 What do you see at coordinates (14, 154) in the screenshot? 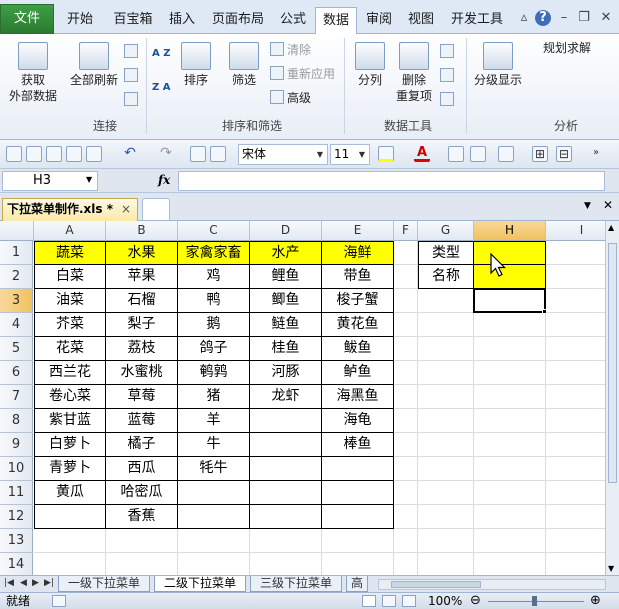
I see `save-icon` at bounding box center [14, 154].